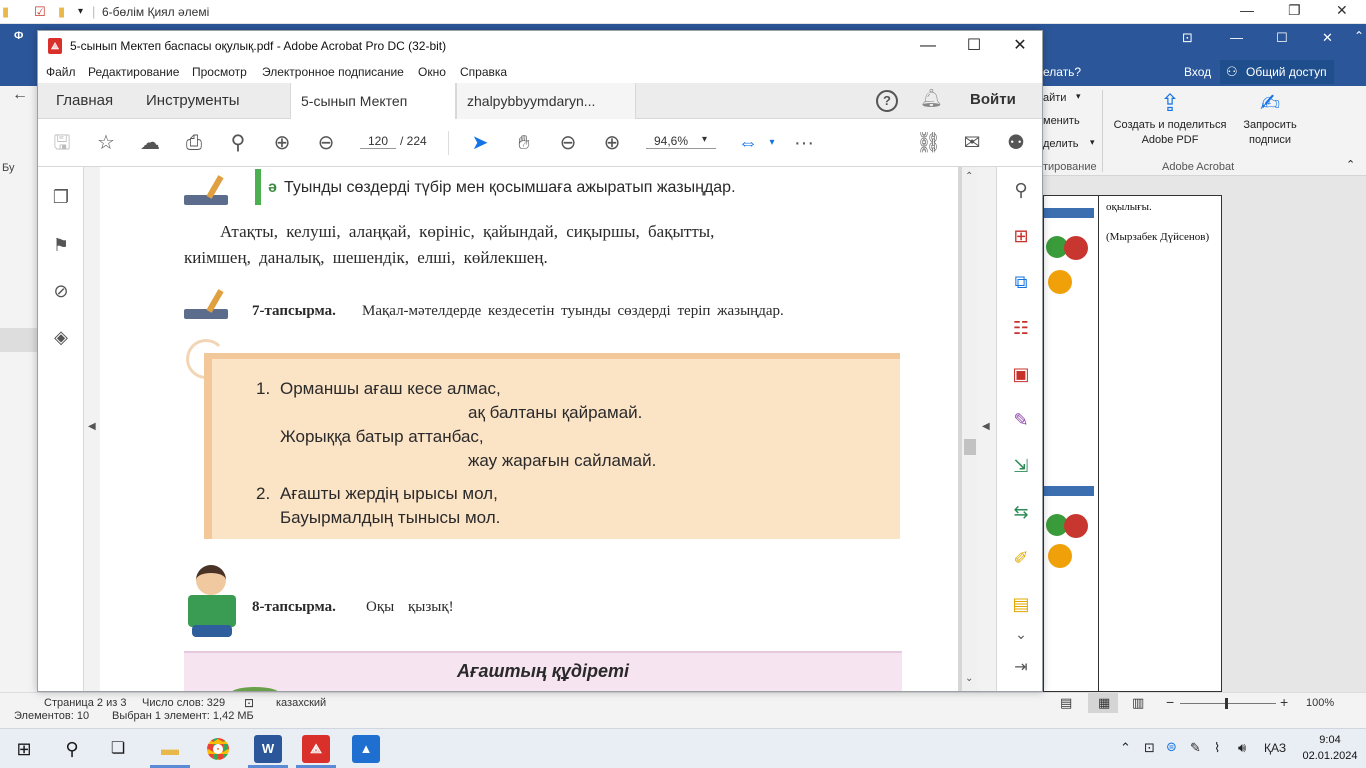 This screenshot has width=1366, height=768. I want to click on page-number-input: 120, so click(378, 141).